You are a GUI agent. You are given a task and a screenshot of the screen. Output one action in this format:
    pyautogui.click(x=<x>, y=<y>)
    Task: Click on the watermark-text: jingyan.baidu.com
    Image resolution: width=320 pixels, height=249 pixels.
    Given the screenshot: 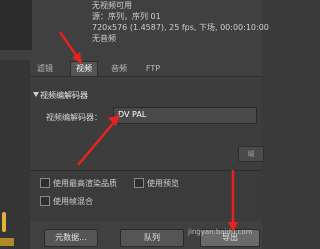 What is the action you would take?
    pyautogui.click(x=220, y=232)
    